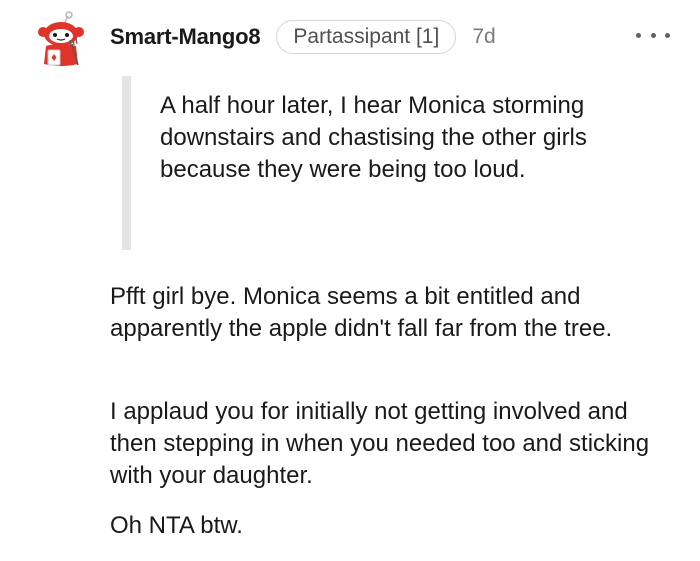  What do you see at coordinates (185, 37) in the screenshot?
I see `username: Smart-Mango8` at bounding box center [185, 37].